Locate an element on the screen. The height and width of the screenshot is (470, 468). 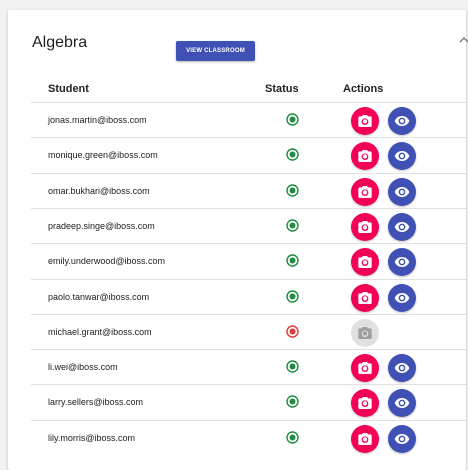
table-row: li.wei@iboss.com is located at coordinates (248, 367).